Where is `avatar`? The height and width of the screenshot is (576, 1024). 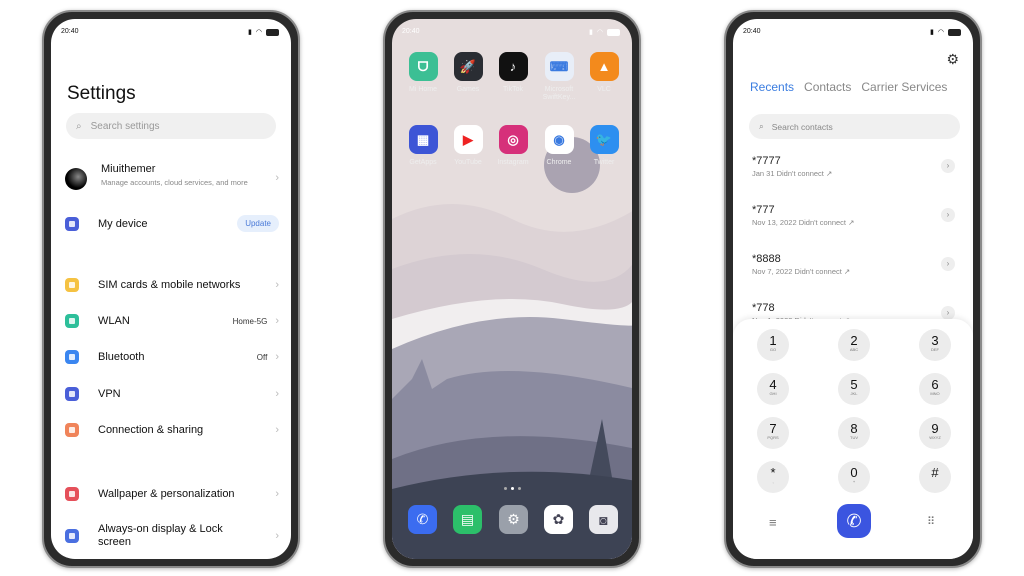
avatar is located at coordinates (76, 179).